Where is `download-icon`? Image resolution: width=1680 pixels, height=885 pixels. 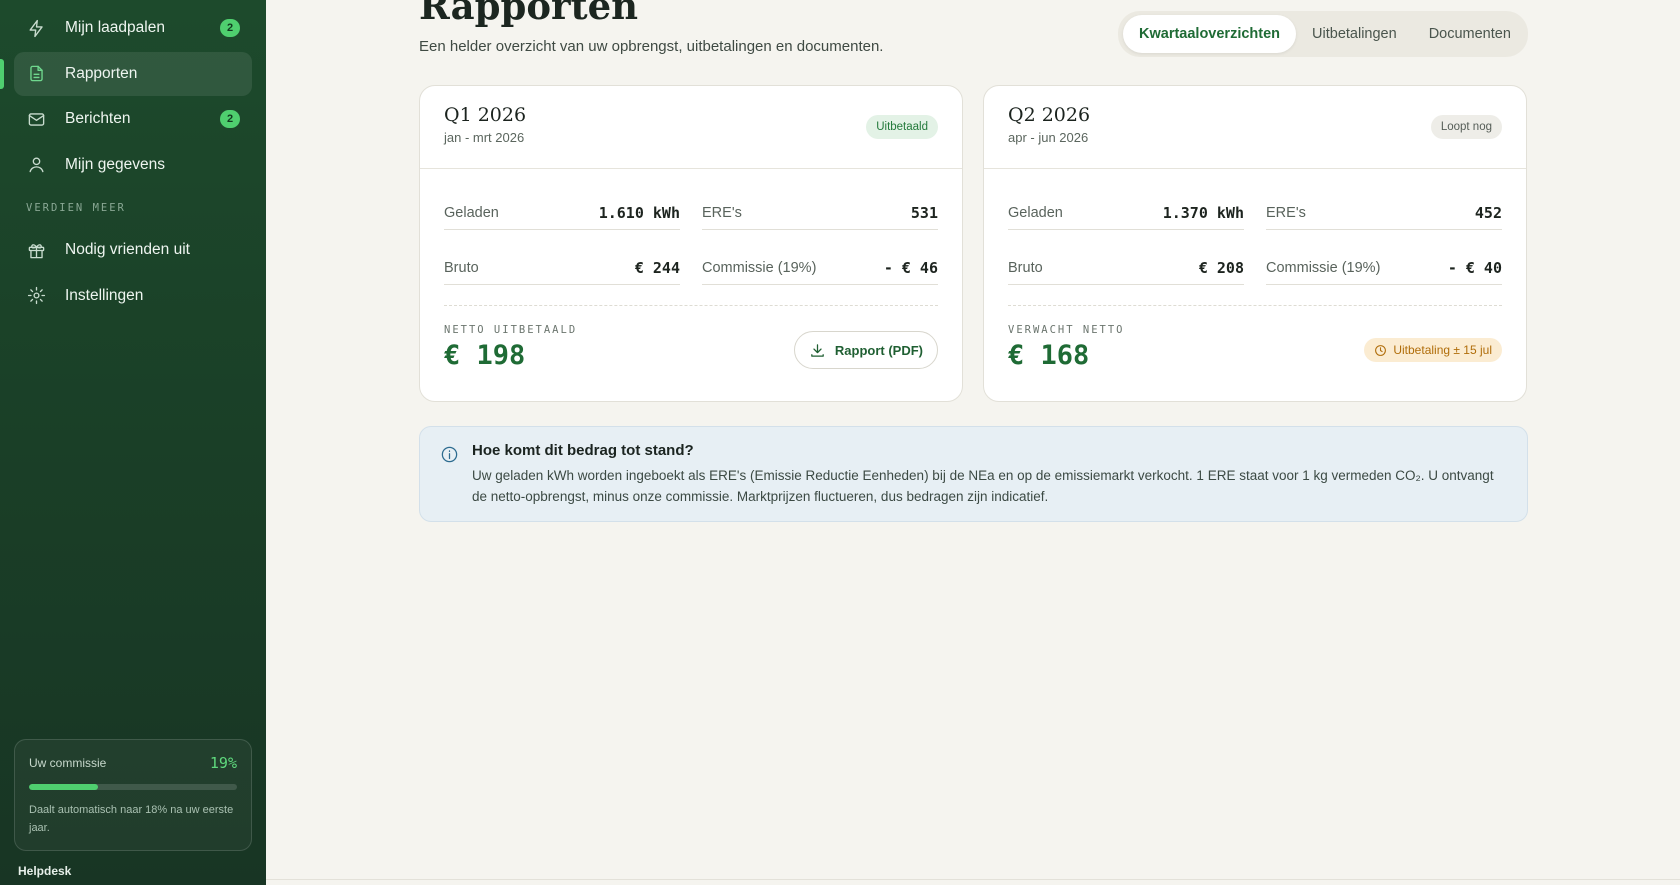
download-icon is located at coordinates (817, 350).